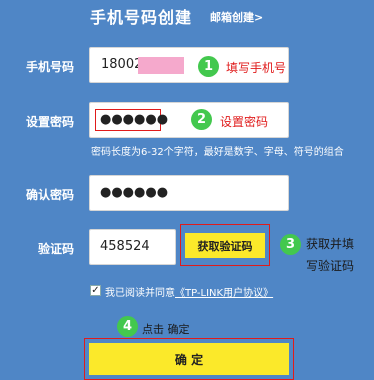 The width and height of the screenshot is (374, 380). What do you see at coordinates (134, 192) in the screenshot?
I see `confirm-value: ●●●●●●` at bounding box center [134, 192].